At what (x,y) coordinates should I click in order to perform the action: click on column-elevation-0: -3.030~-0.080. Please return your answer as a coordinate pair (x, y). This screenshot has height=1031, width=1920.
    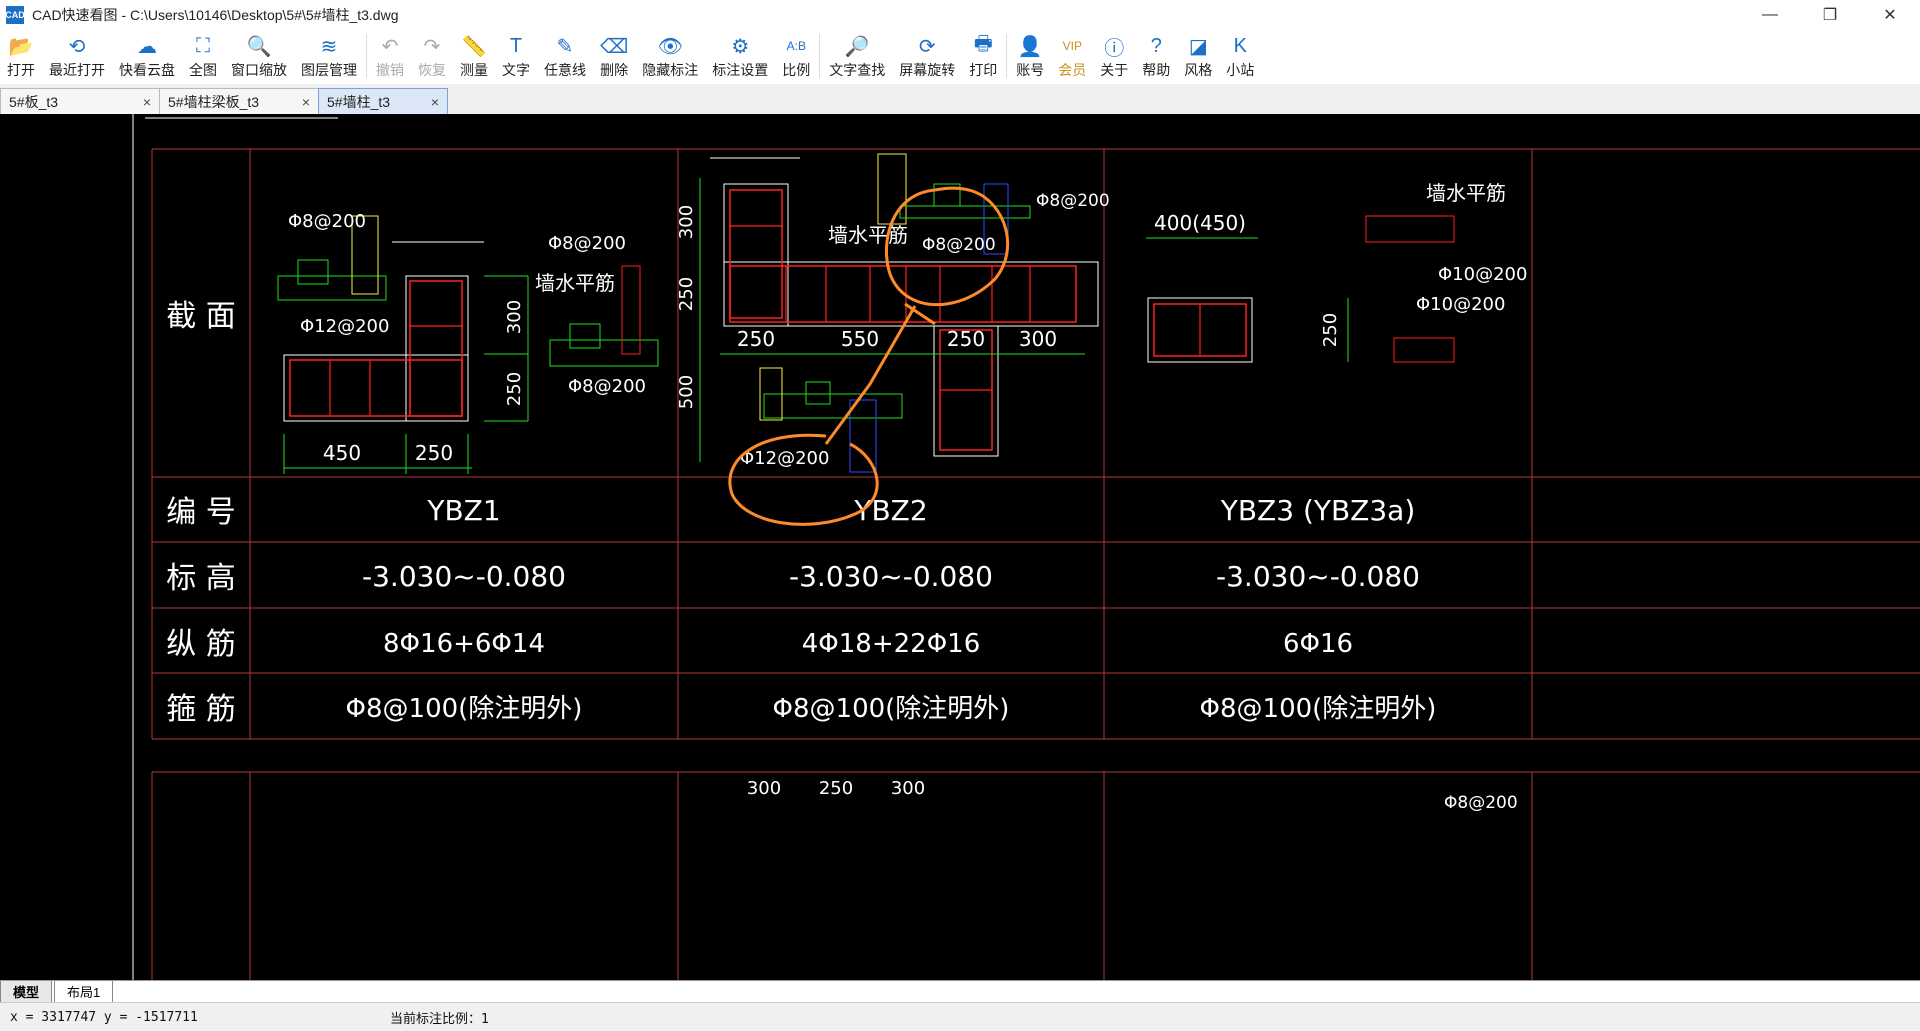
    Looking at the image, I should click on (464, 576).